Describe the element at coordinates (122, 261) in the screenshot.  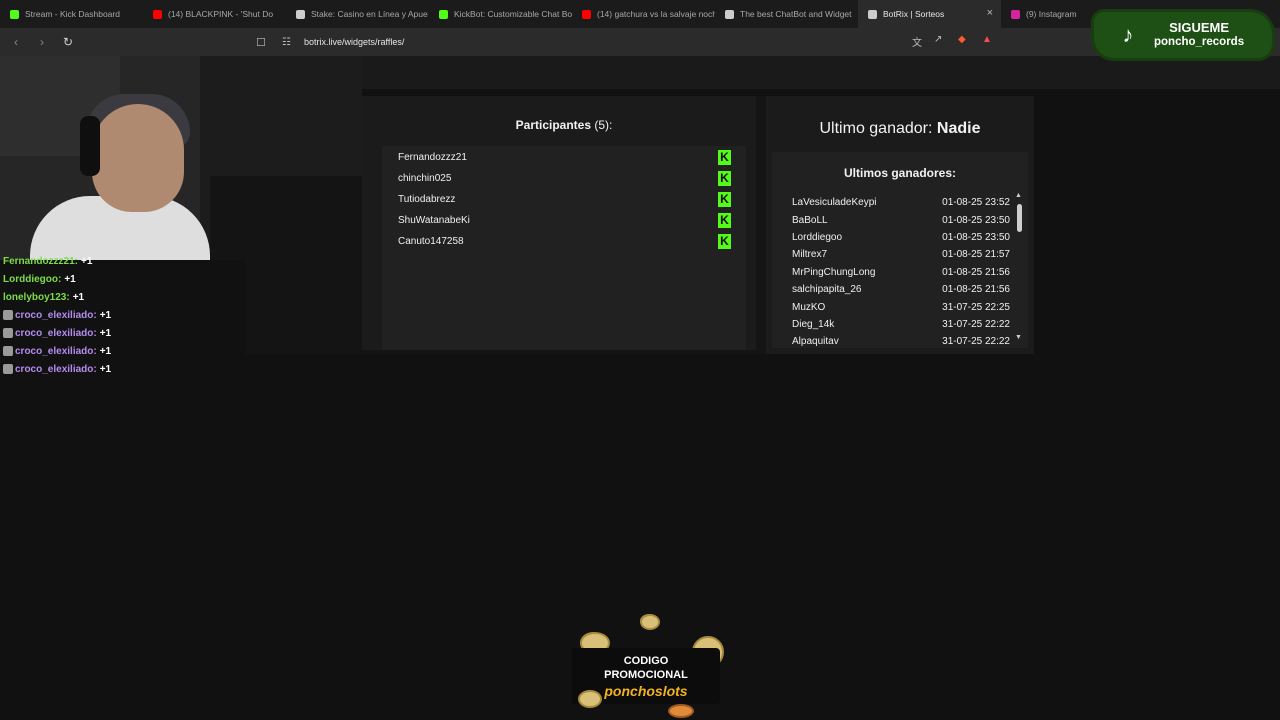
I see `chat-message: Fernandozzz21: +1` at that location.